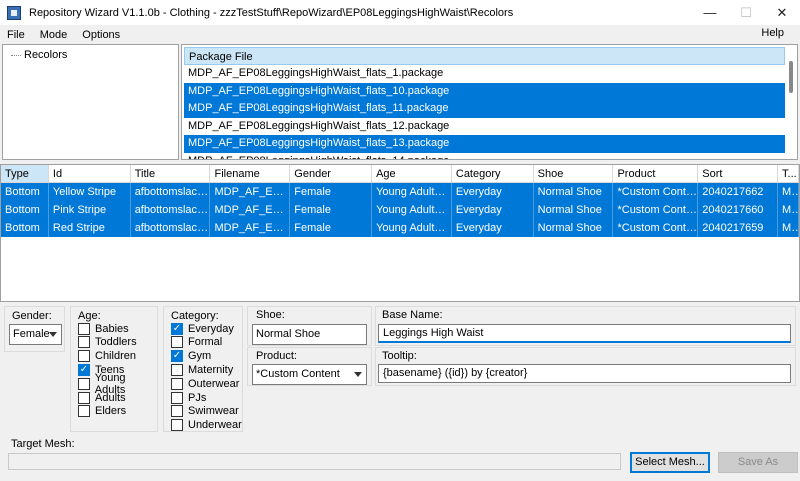 This screenshot has width=800, height=481. What do you see at coordinates (331, 174) in the screenshot?
I see `column-header: Gender` at bounding box center [331, 174].